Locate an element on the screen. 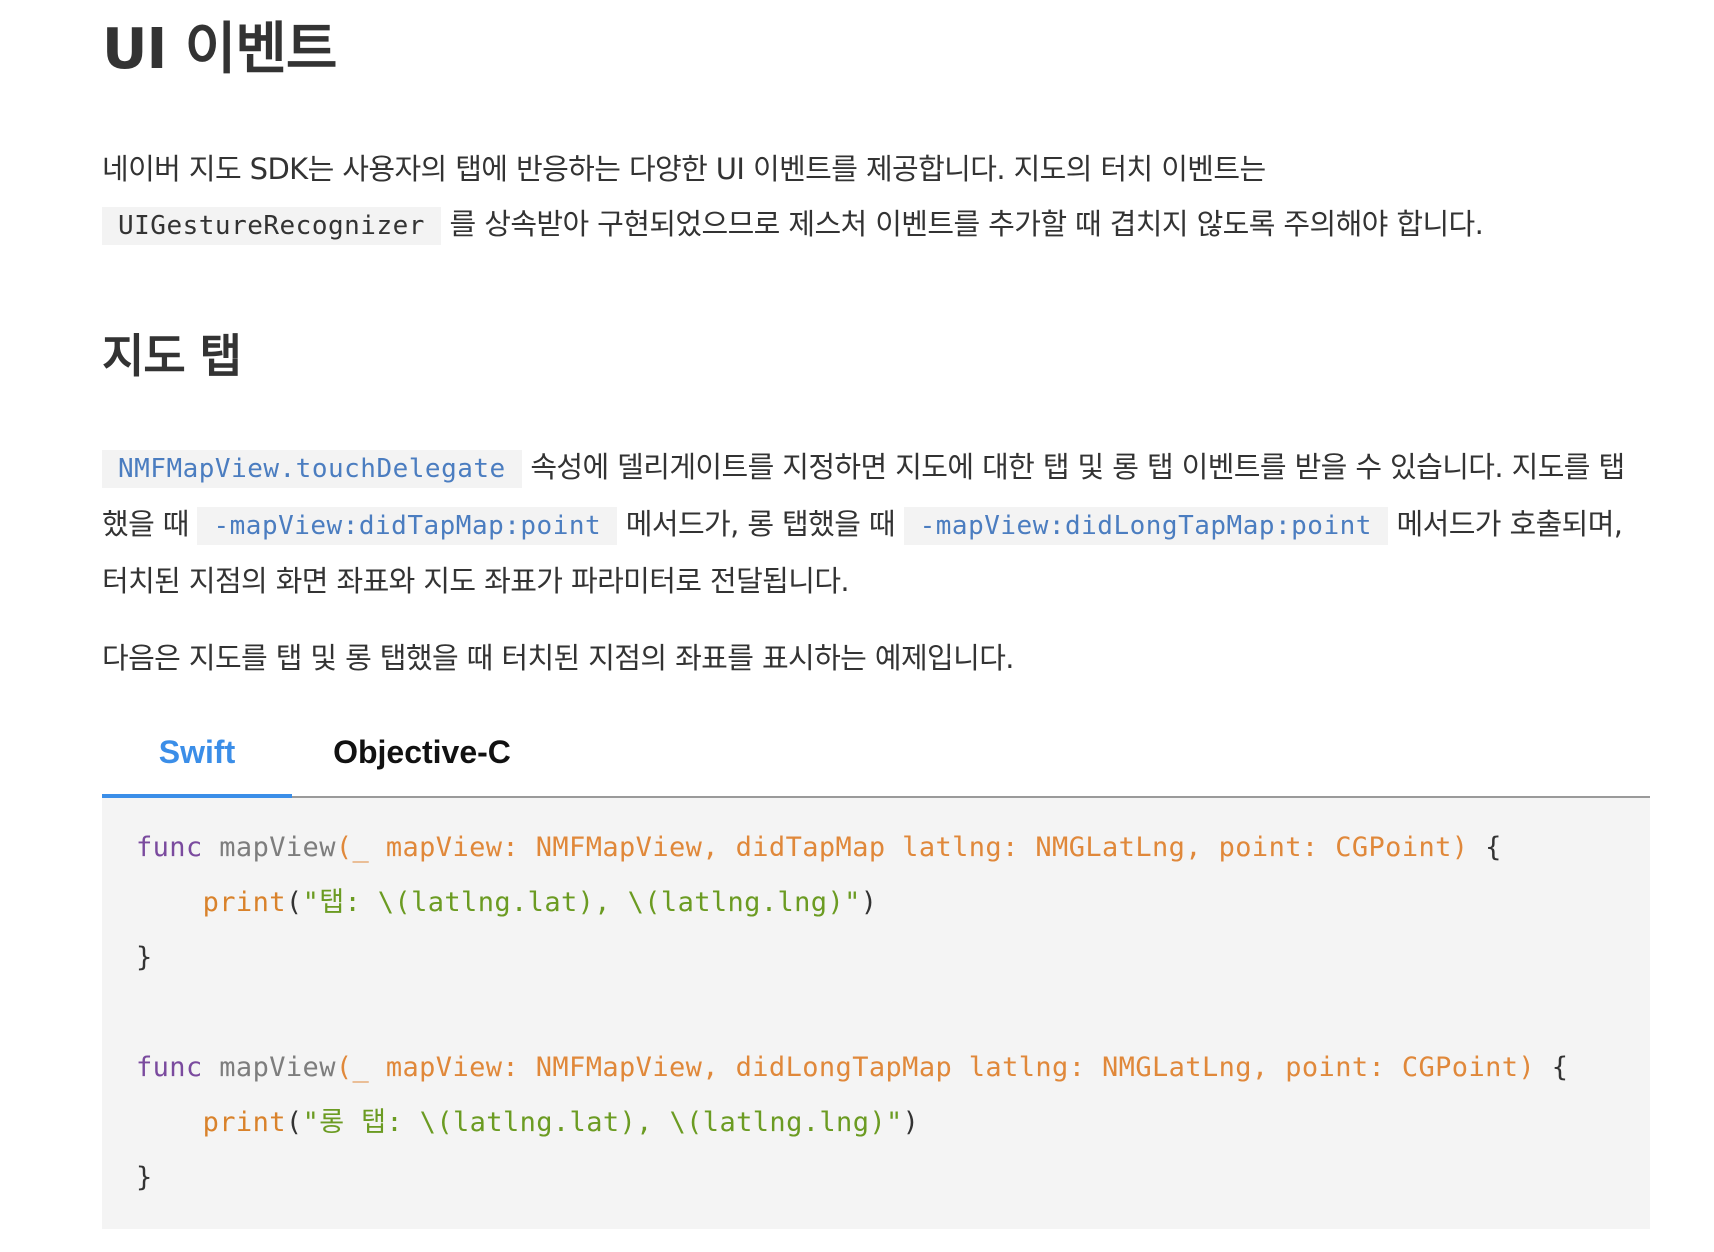 This screenshot has width=1714, height=1252. inline-code-did-long-tap-map: -mapView:didLongTapMap:point is located at coordinates (1145, 526).